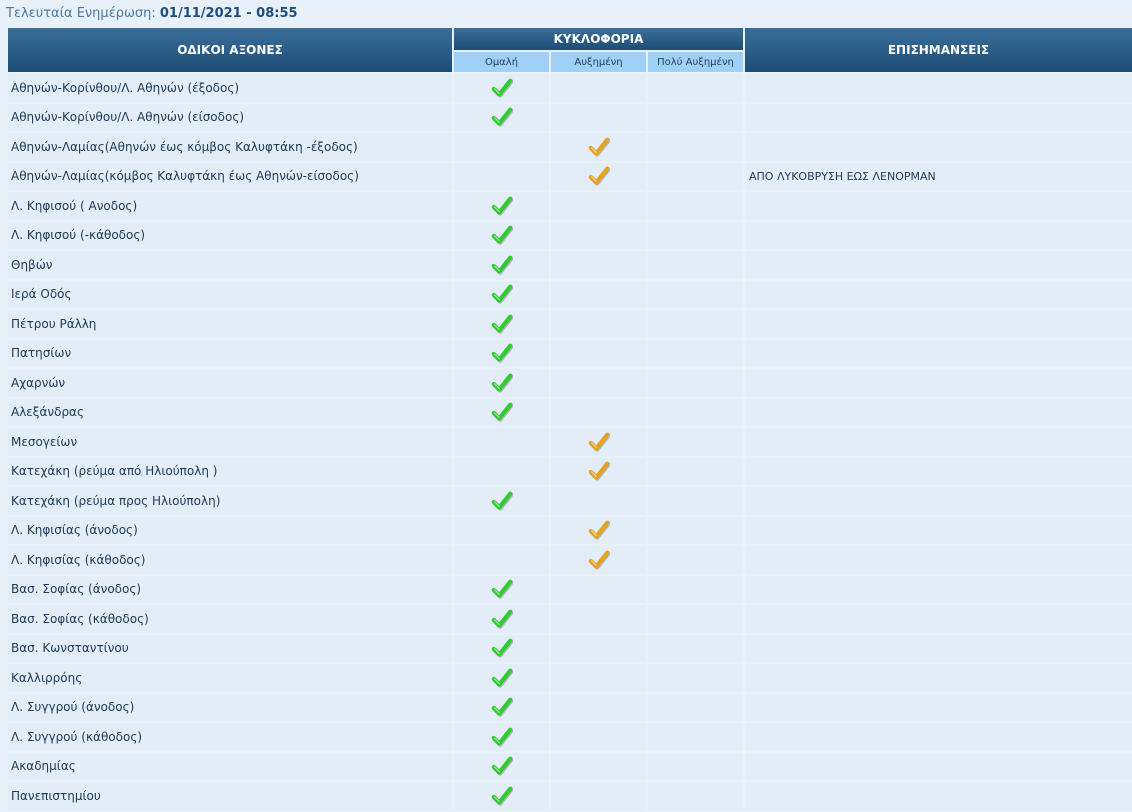 The width and height of the screenshot is (1132, 812). Describe the element at coordinates (230, 501) in the screenshot. I see `road-name: Κατεχάκη (ρεύμα προς Ηλιούπολη)` at that location.